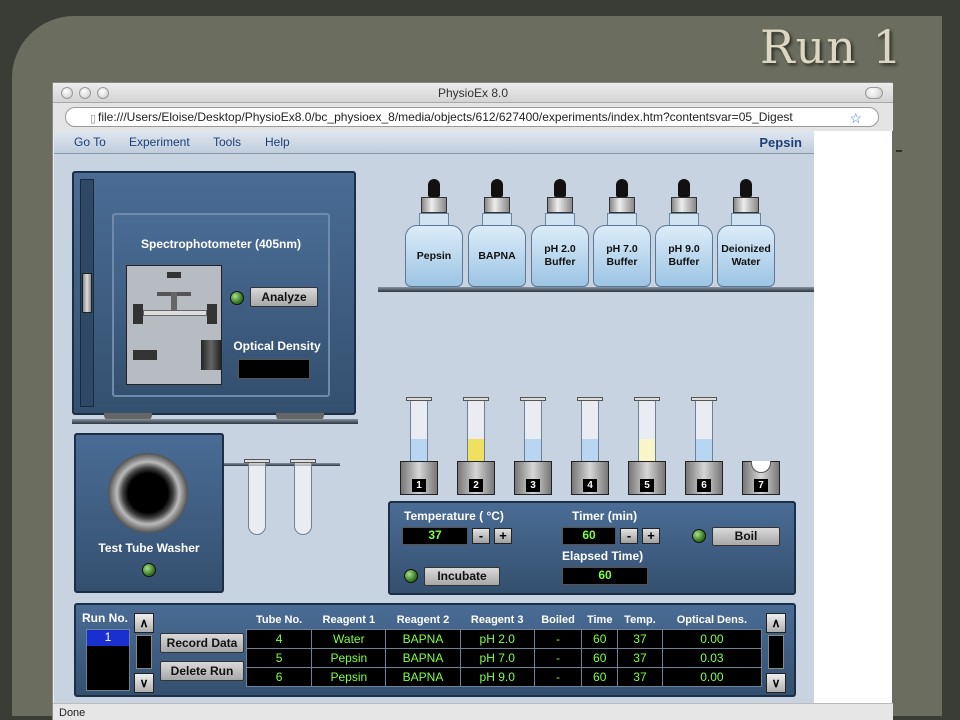 The image size is (960, 720). I want to click on table-scroll-down-button: ∨, so click(776, 683).